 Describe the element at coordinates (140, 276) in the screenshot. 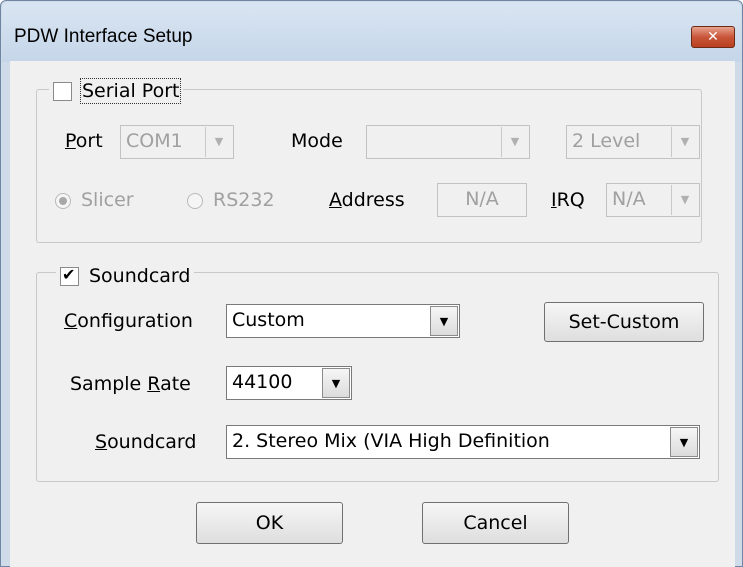

I see `soundcard-label: Soundcard` at that location.